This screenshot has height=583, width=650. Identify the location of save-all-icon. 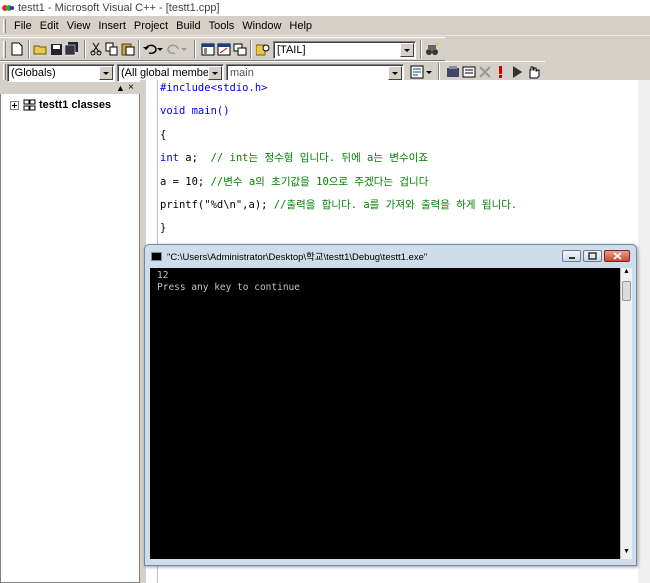
(72, 49).